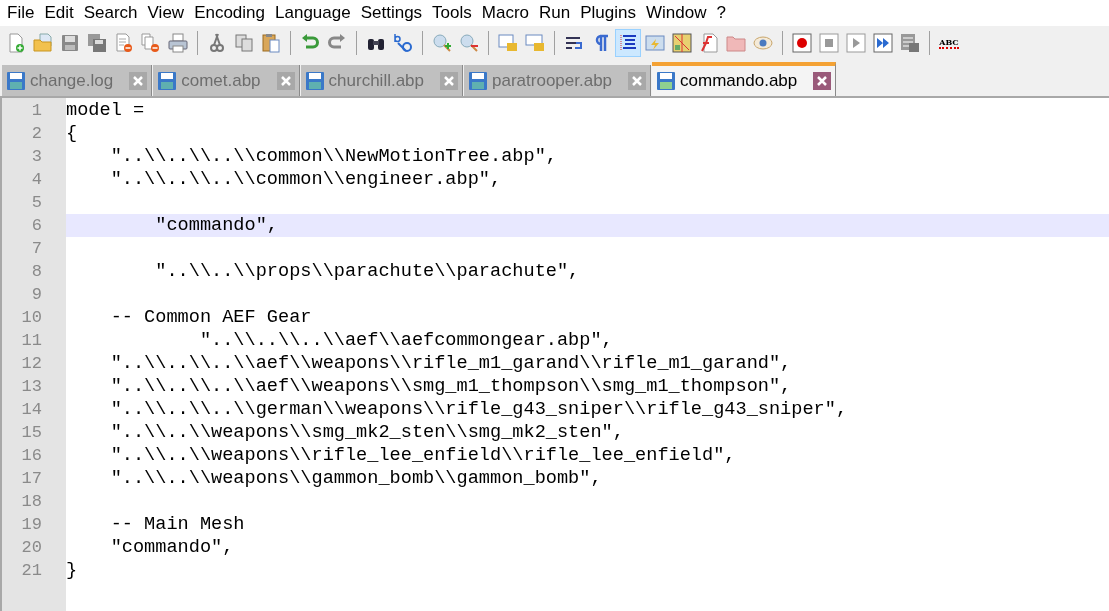 This screenshot has height=611, width=1109. I want to click on document-remove-icon, so click(124, 42).